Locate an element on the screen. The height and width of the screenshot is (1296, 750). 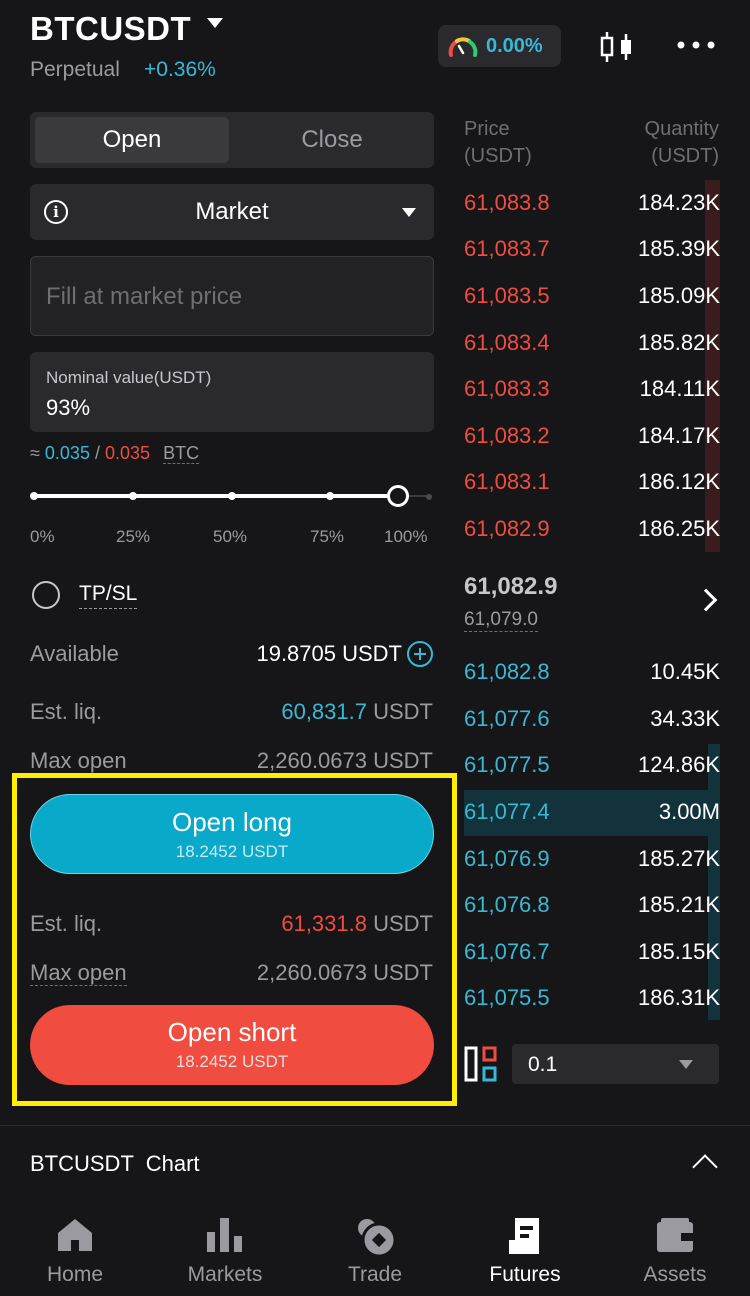
price-change: +0.36% is located at coordinates (180, 69).